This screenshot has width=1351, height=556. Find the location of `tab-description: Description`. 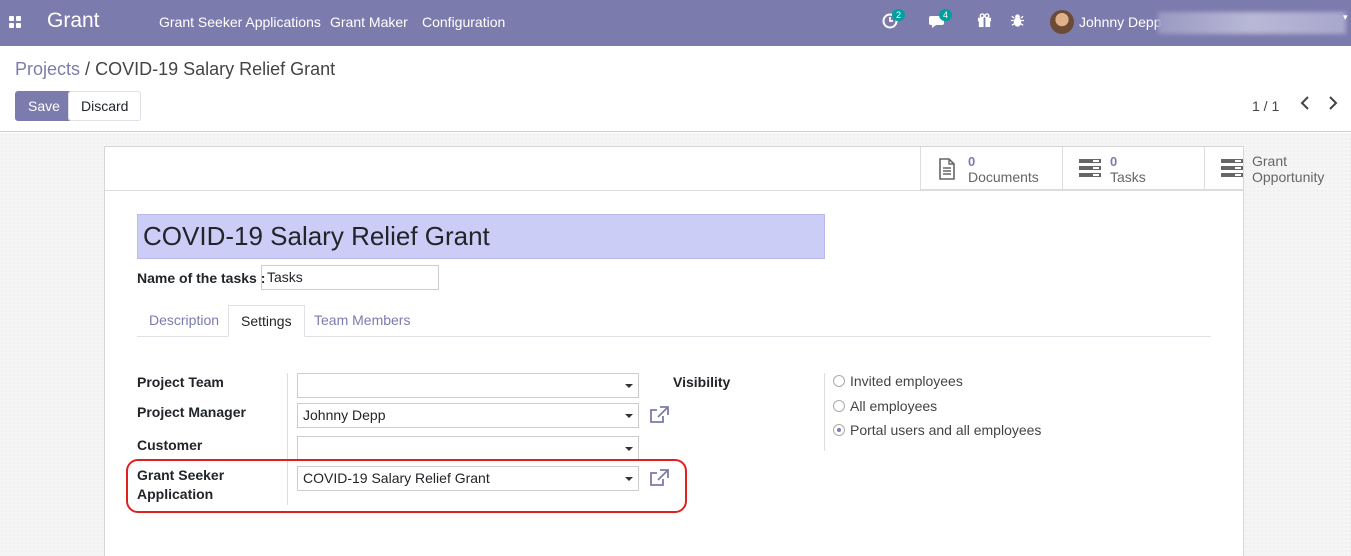

tab-description: Description is located at coordinates (184, 321).